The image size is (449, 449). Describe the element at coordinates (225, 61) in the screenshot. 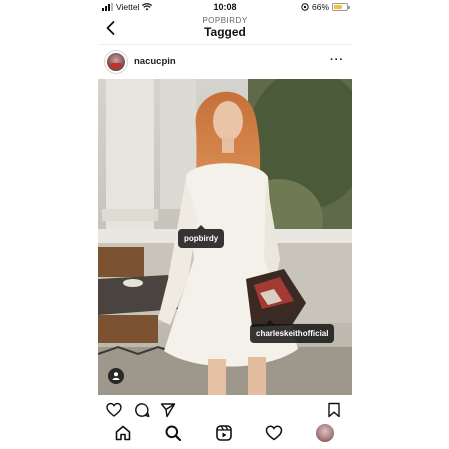

I see `post-header: nacucpin ···` at that location.